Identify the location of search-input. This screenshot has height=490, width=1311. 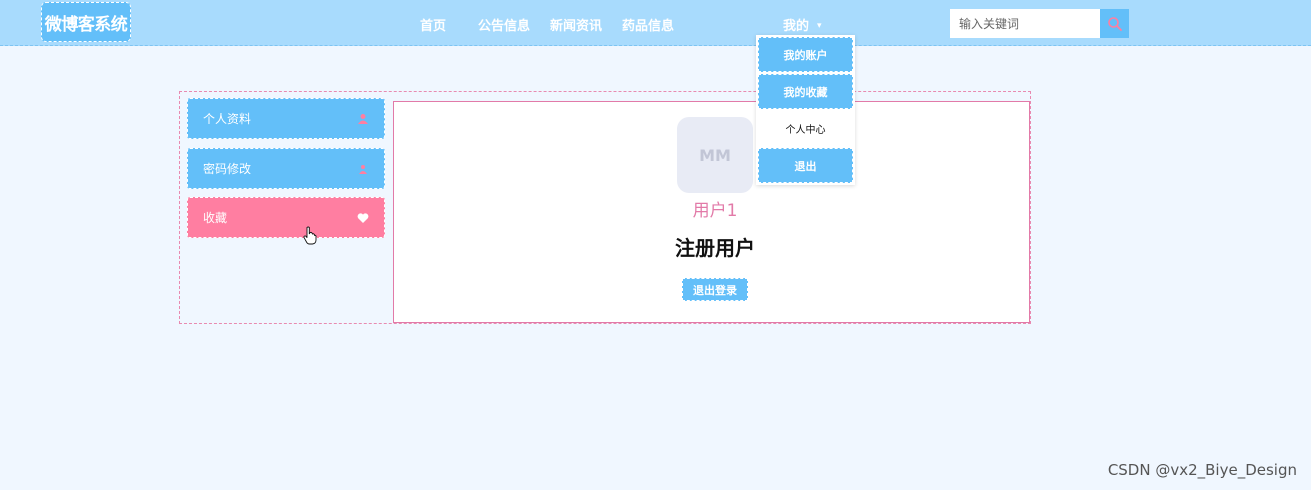
(1025, 23).